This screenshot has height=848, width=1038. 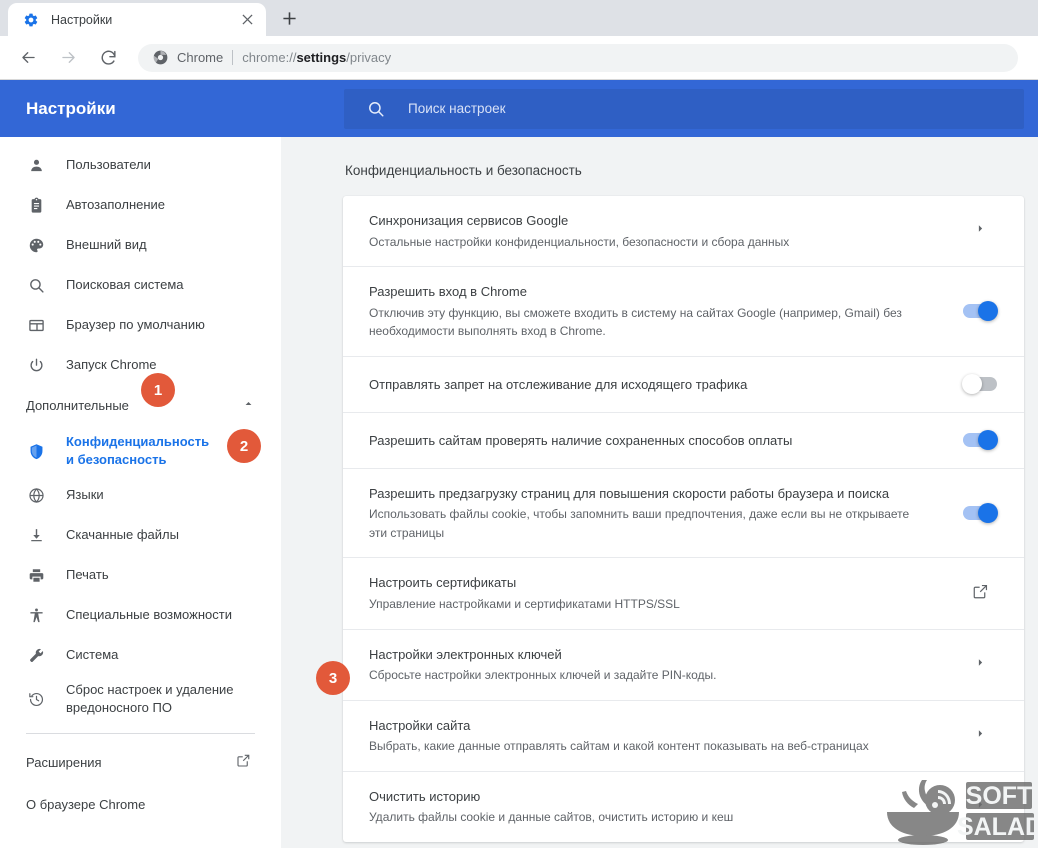 I want to click on sidebar-group-label: Дополнительные, so click(x=77, y=405).